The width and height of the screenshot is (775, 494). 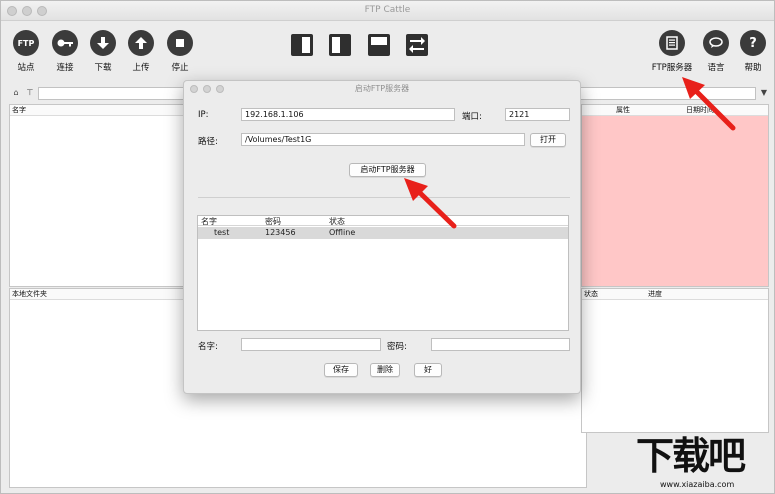 What do you see at coordinates (709, 104) in the screenshot?
I see `arrow-to-ftp-server-button` at bounding box center [709, 104].